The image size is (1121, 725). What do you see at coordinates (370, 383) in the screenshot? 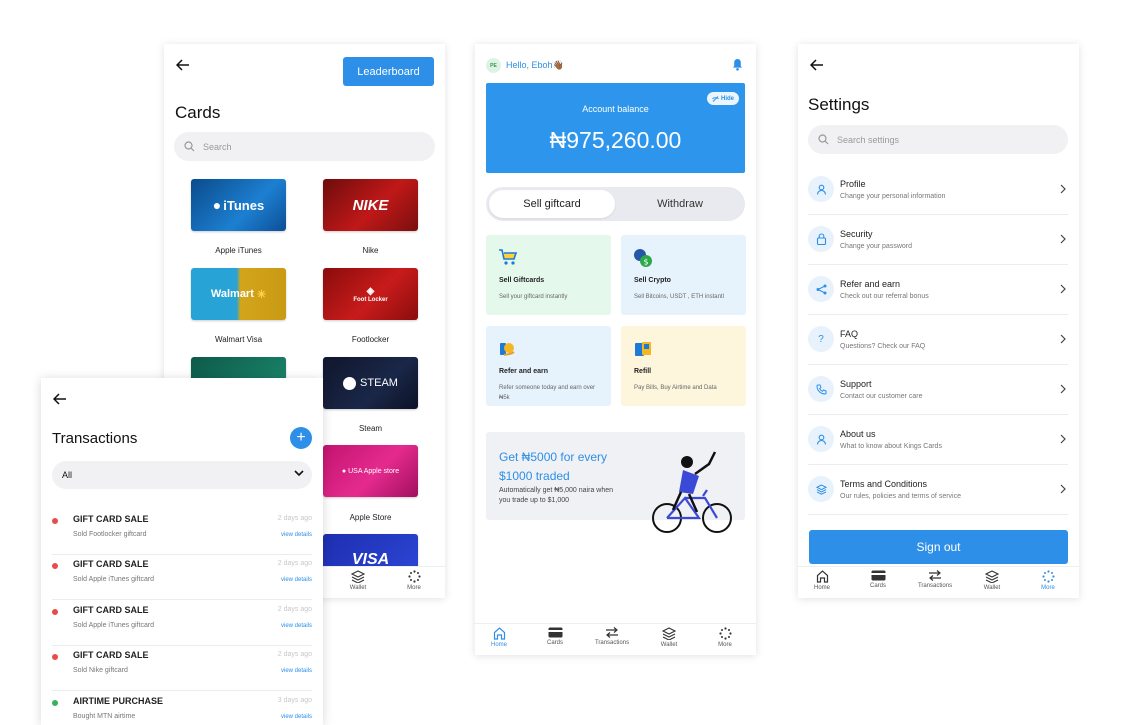
I see `card-steam: STEAM` at bounding box center [370, 383].